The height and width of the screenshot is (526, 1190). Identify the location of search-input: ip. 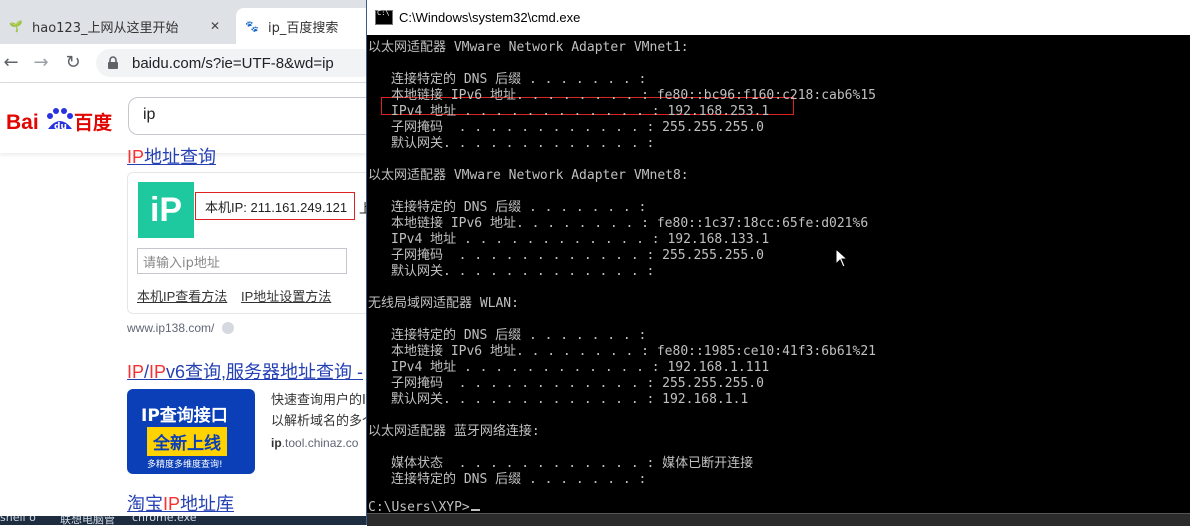
(247, 116).